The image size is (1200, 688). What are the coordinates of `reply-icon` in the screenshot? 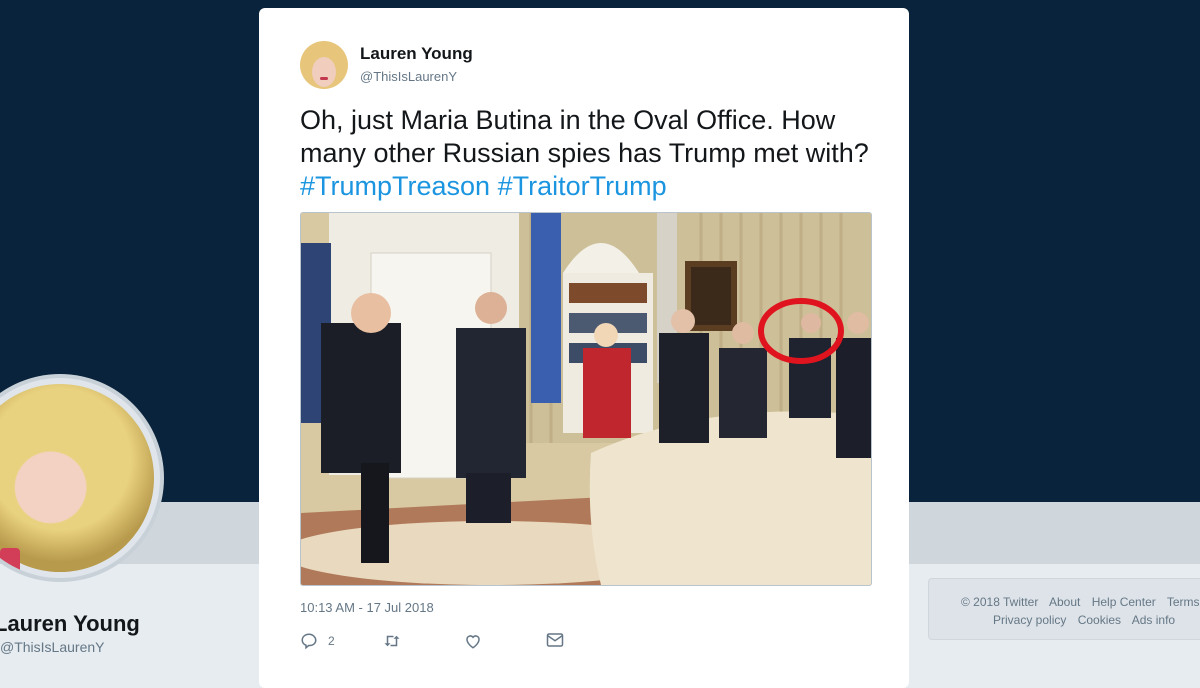 It's located at (309, 641).